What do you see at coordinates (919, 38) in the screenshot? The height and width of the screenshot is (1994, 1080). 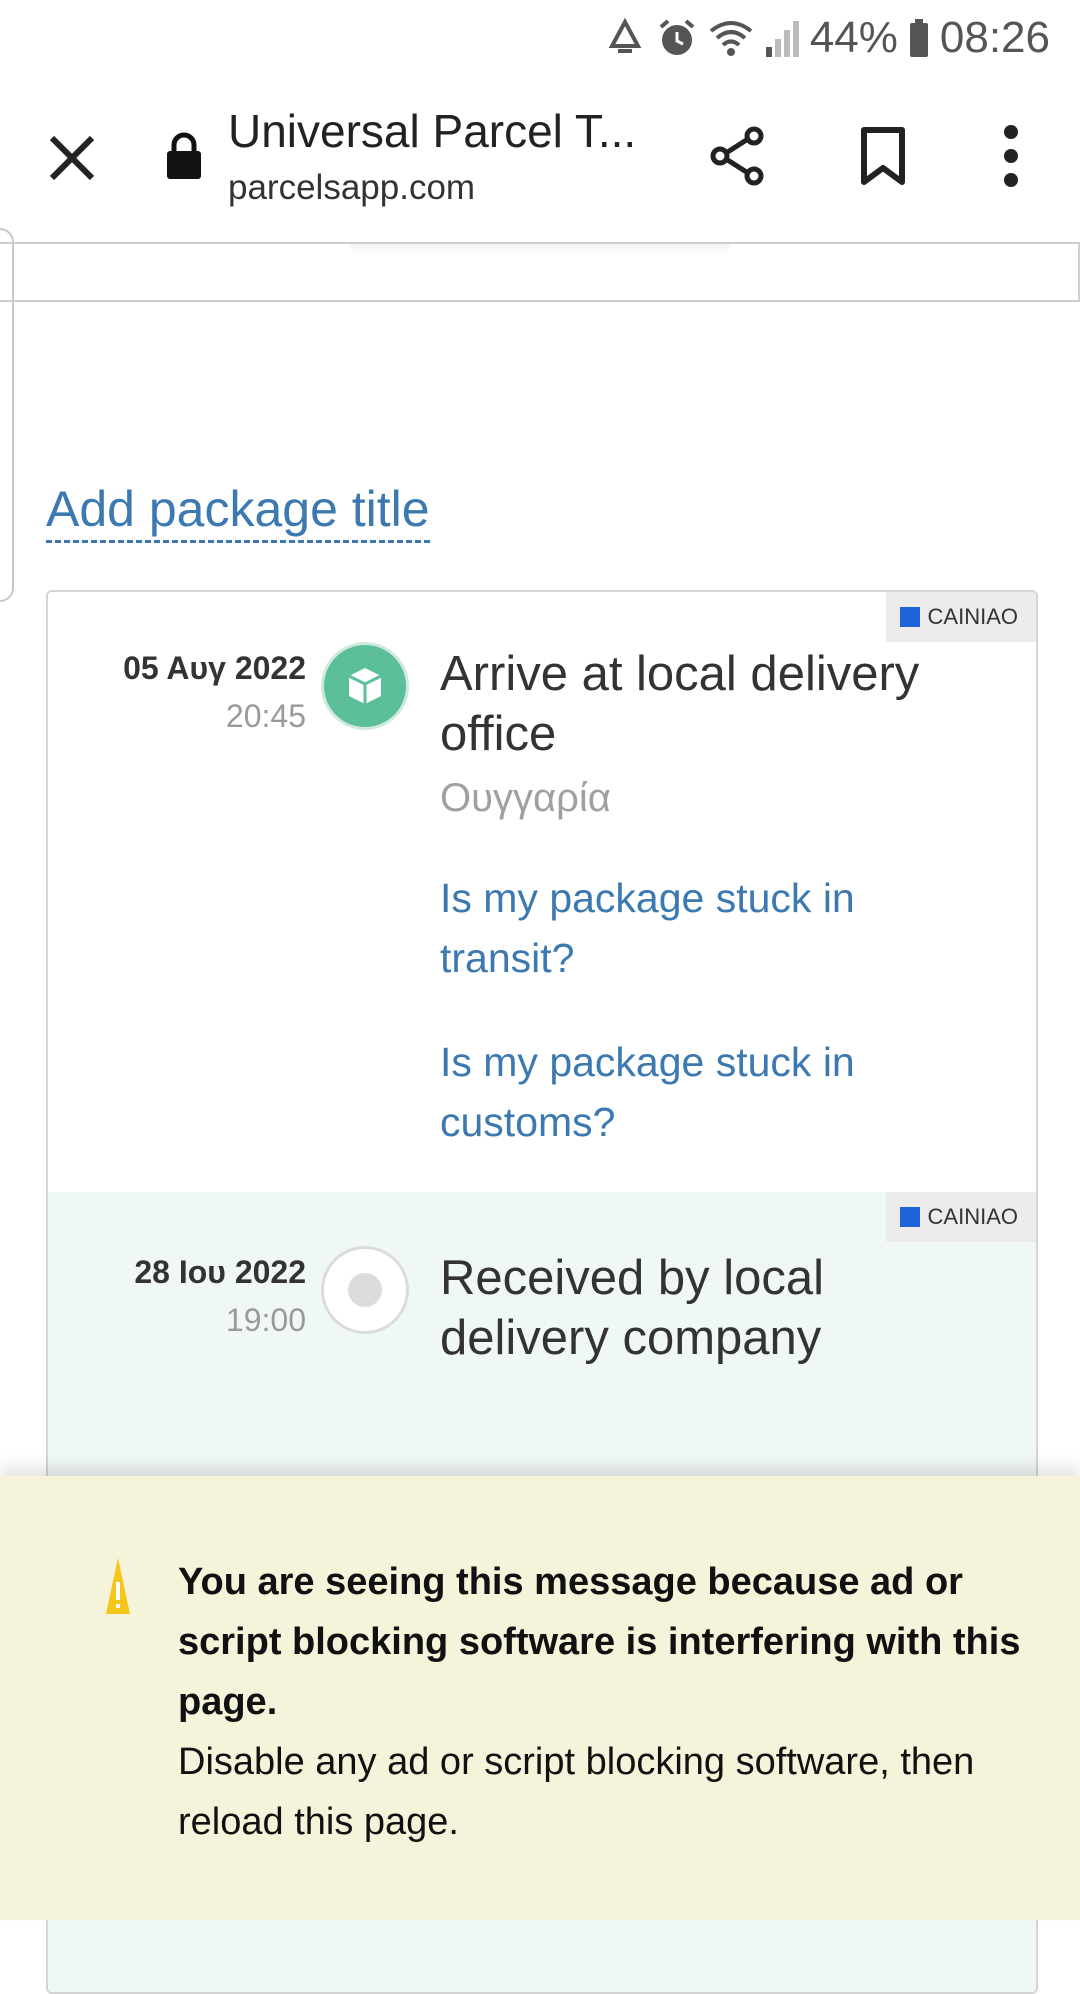 I see `battery-icon` at bounding box center [919, 38].